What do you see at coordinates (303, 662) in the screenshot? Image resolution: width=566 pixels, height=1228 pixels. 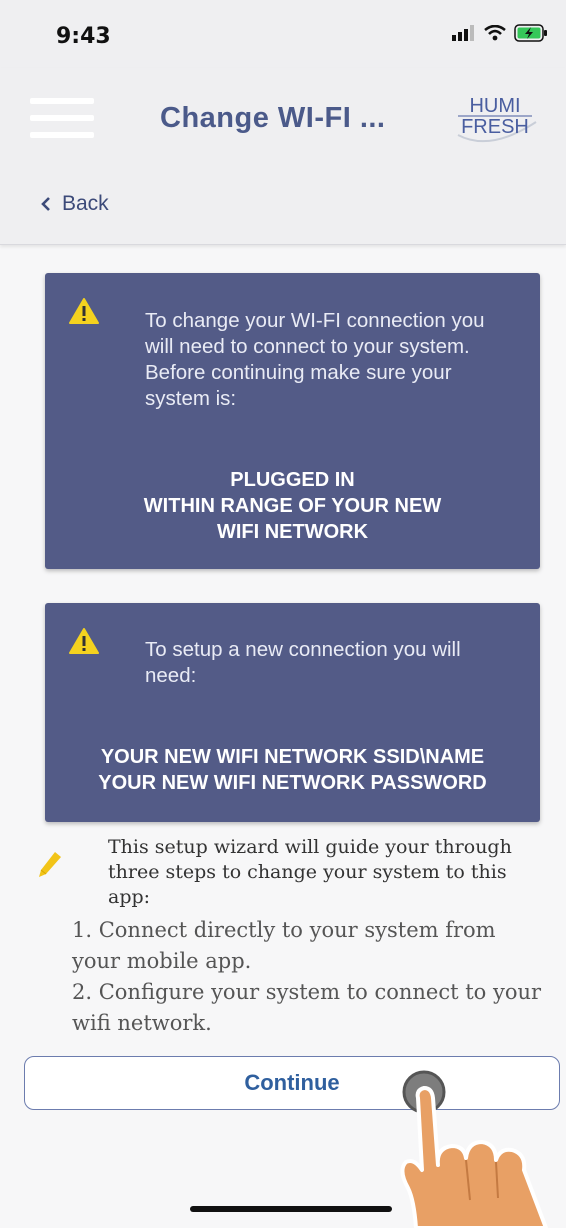 I see `card-text: To setup a new connection you will need:` at bounding box center [303, 662].